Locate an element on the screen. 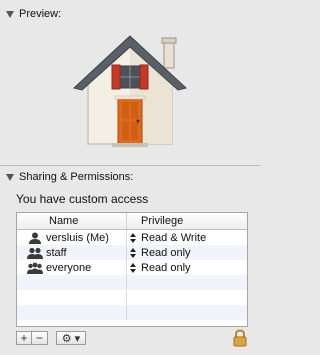  preview-title: Preview: is located at coordinates (40, 14).